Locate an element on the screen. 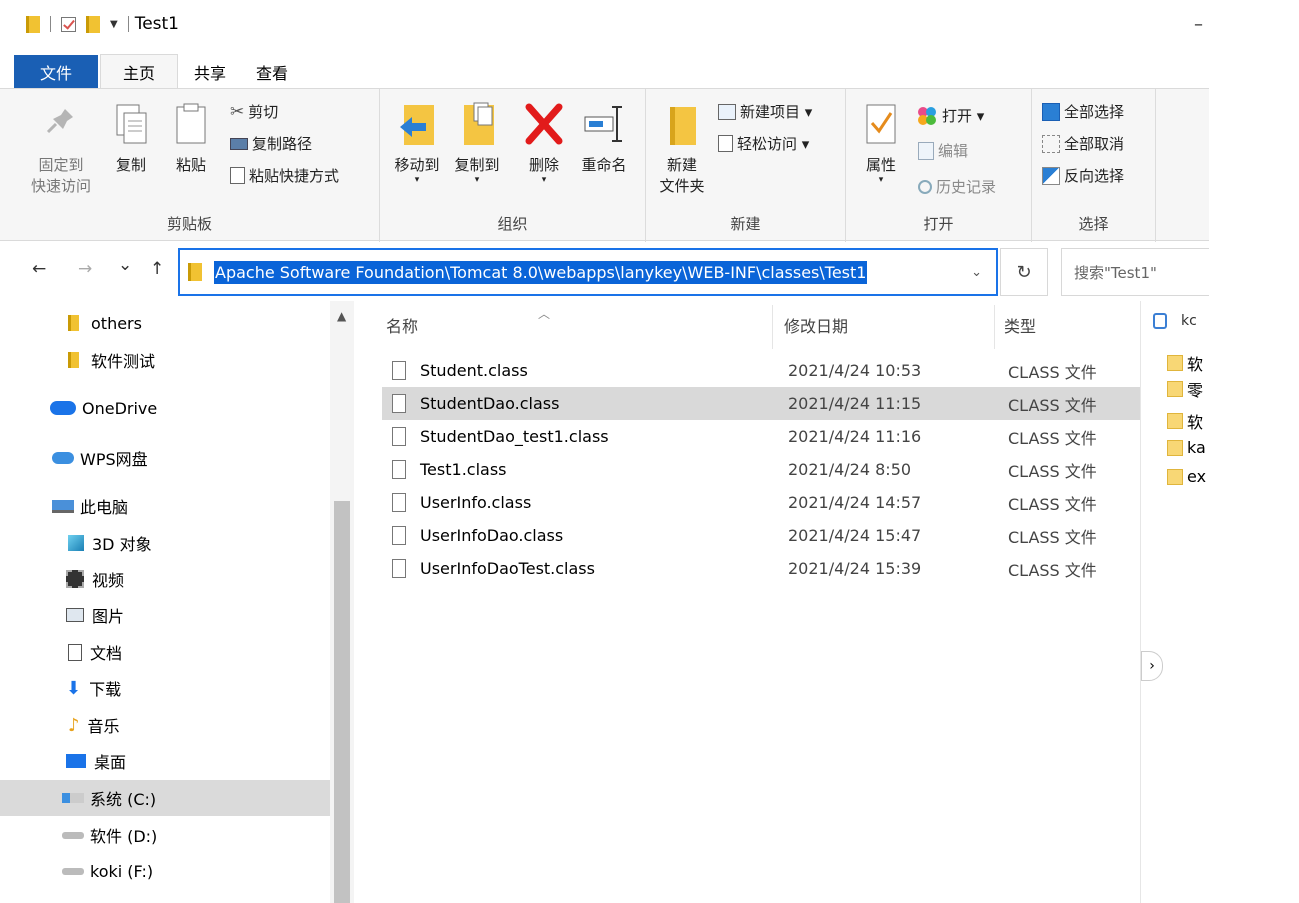 This screenshot has height=903, width=1299. up-button: ↑ is located at coordinates (157, 269).